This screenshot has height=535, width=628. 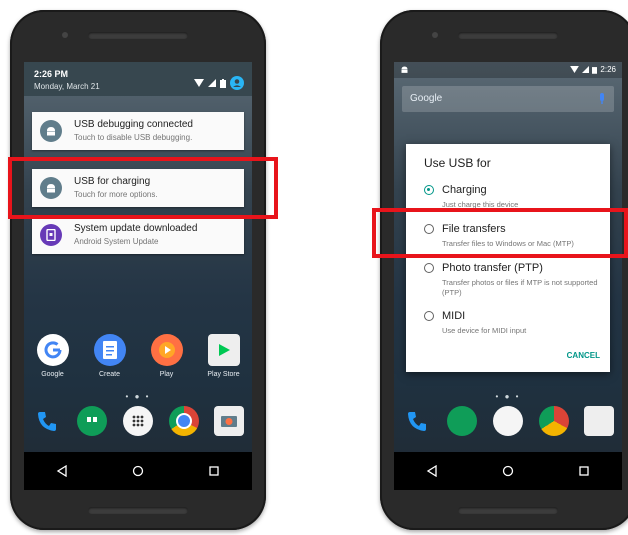 I want to click on google-search-bar: Google, so click(x=508, y=99).